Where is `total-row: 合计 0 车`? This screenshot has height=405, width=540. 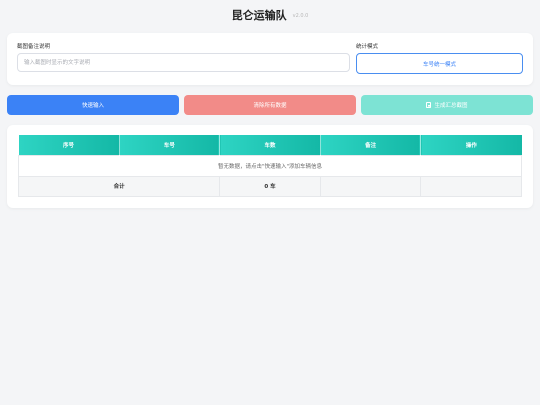
total-row: 合计 0 车 is located at coordinates (269, 186).